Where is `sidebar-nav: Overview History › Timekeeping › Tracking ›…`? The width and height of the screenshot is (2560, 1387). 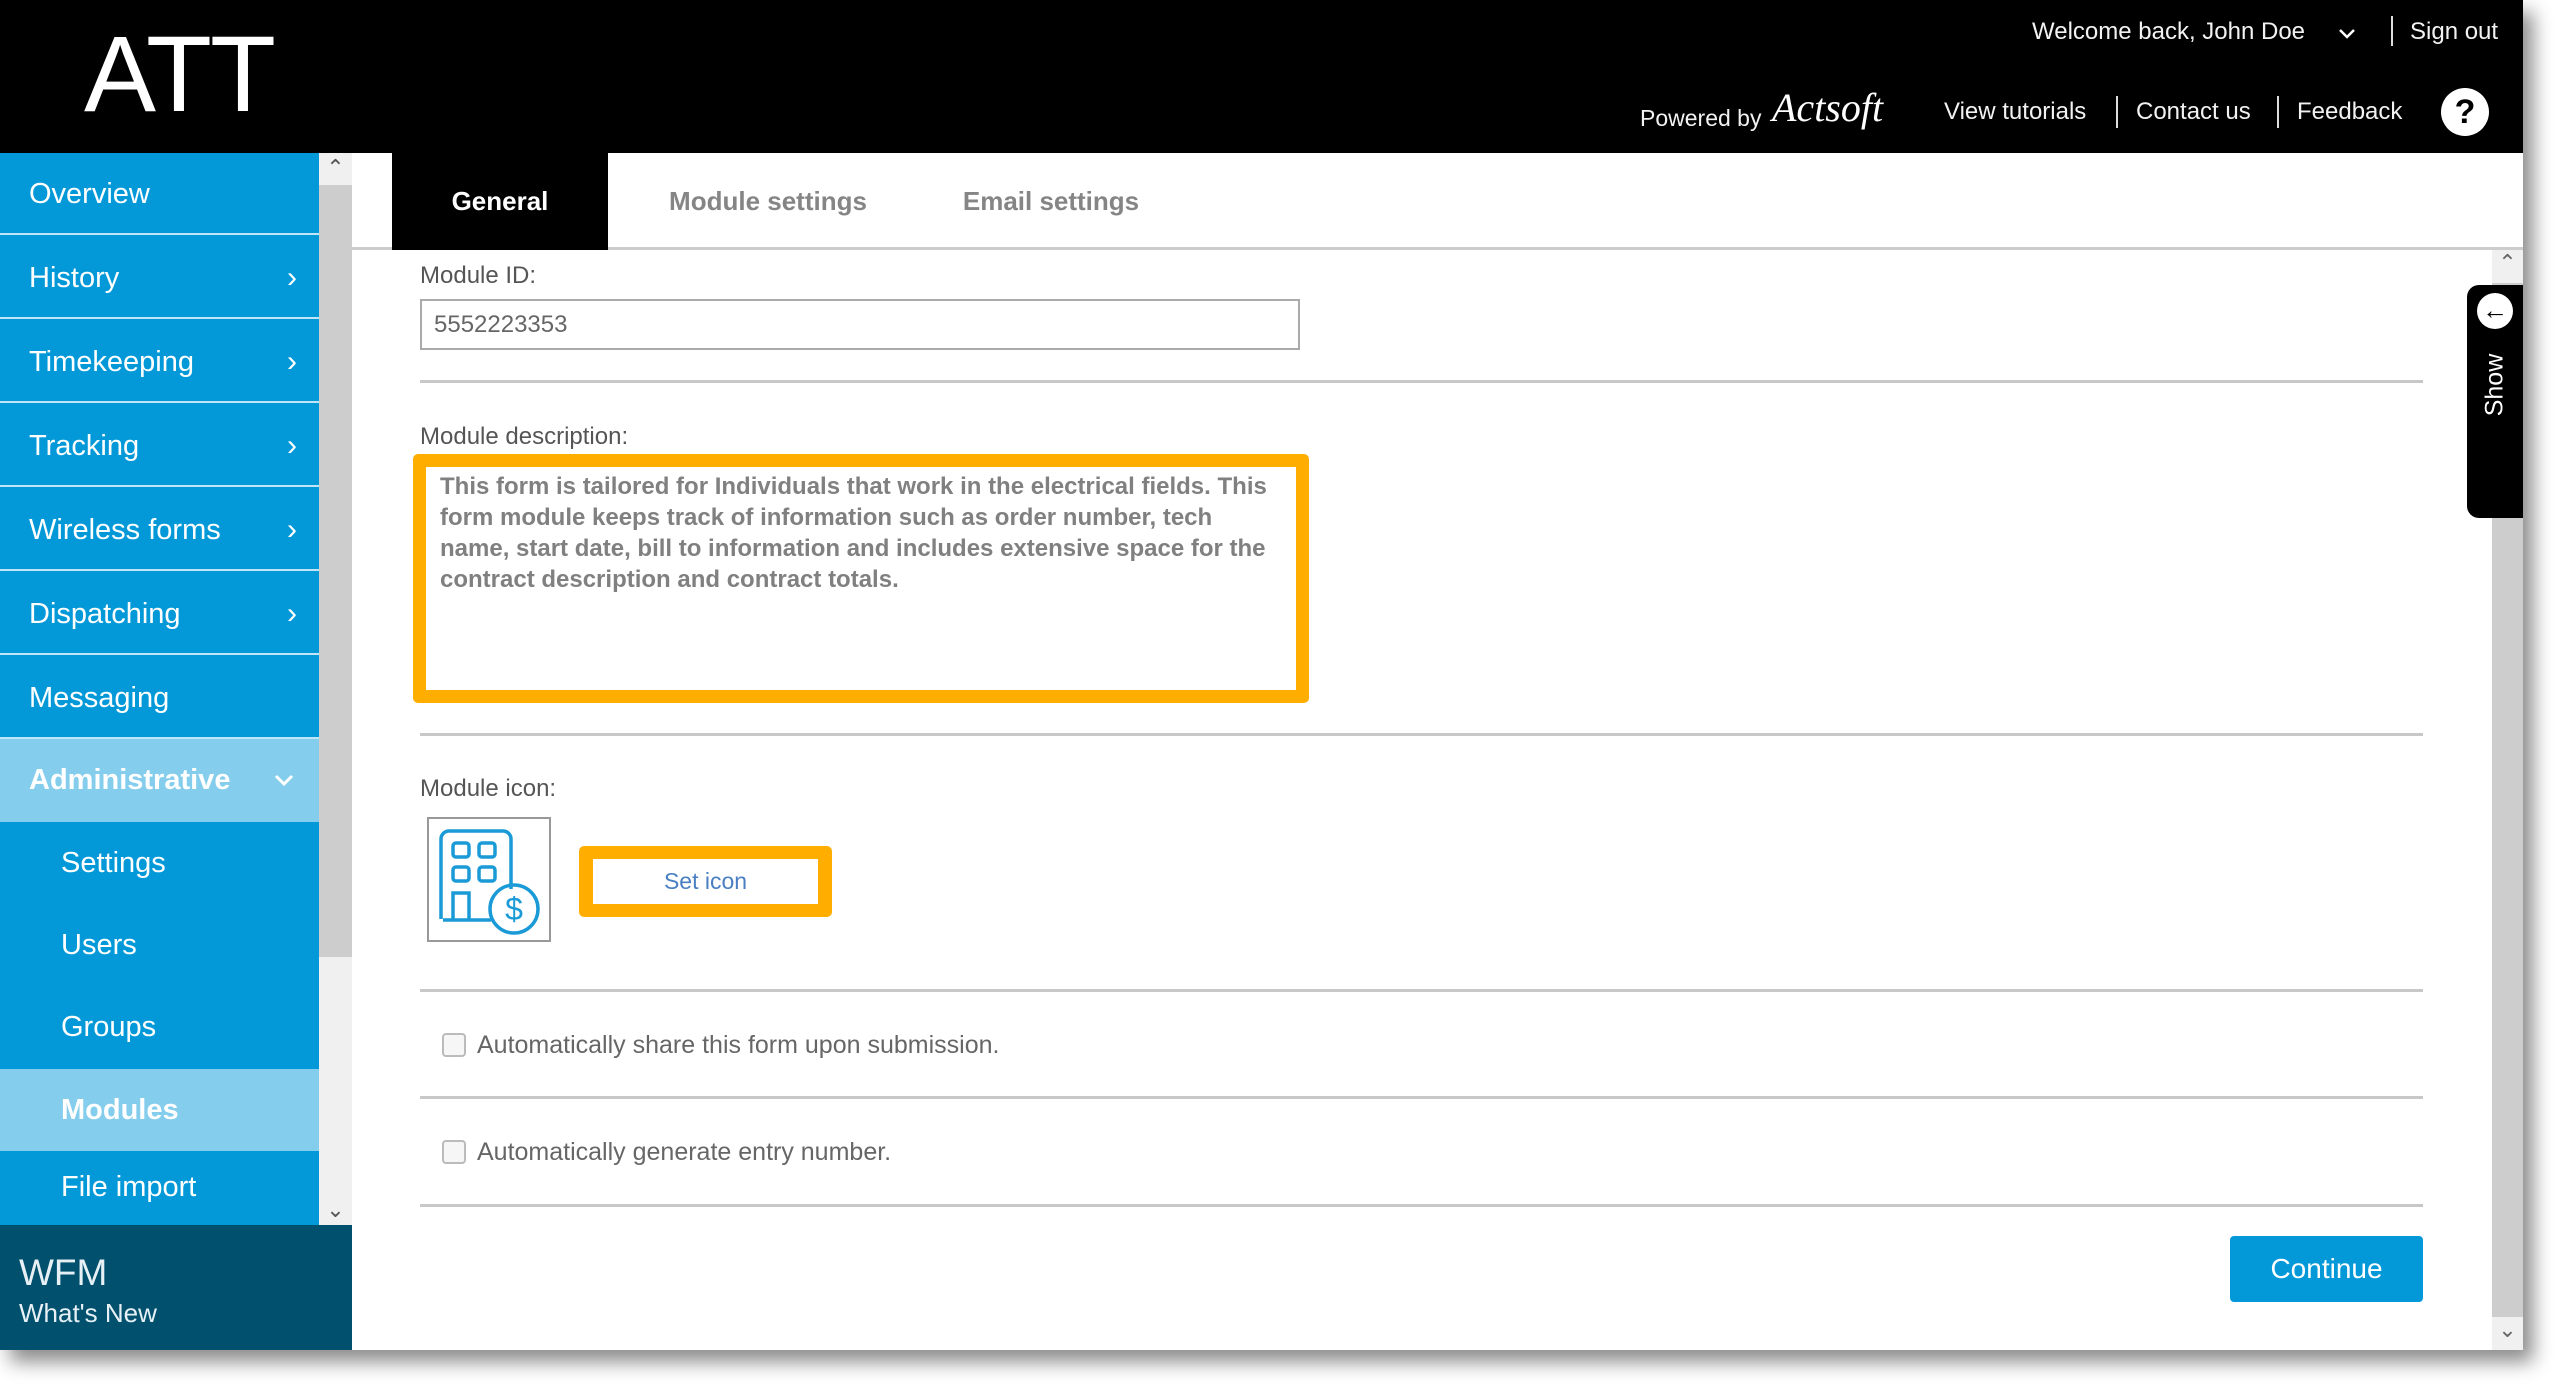 sidebar-nav: Overview History › Timekeeping › Tracking ›… is located at coordinates (159, 689).